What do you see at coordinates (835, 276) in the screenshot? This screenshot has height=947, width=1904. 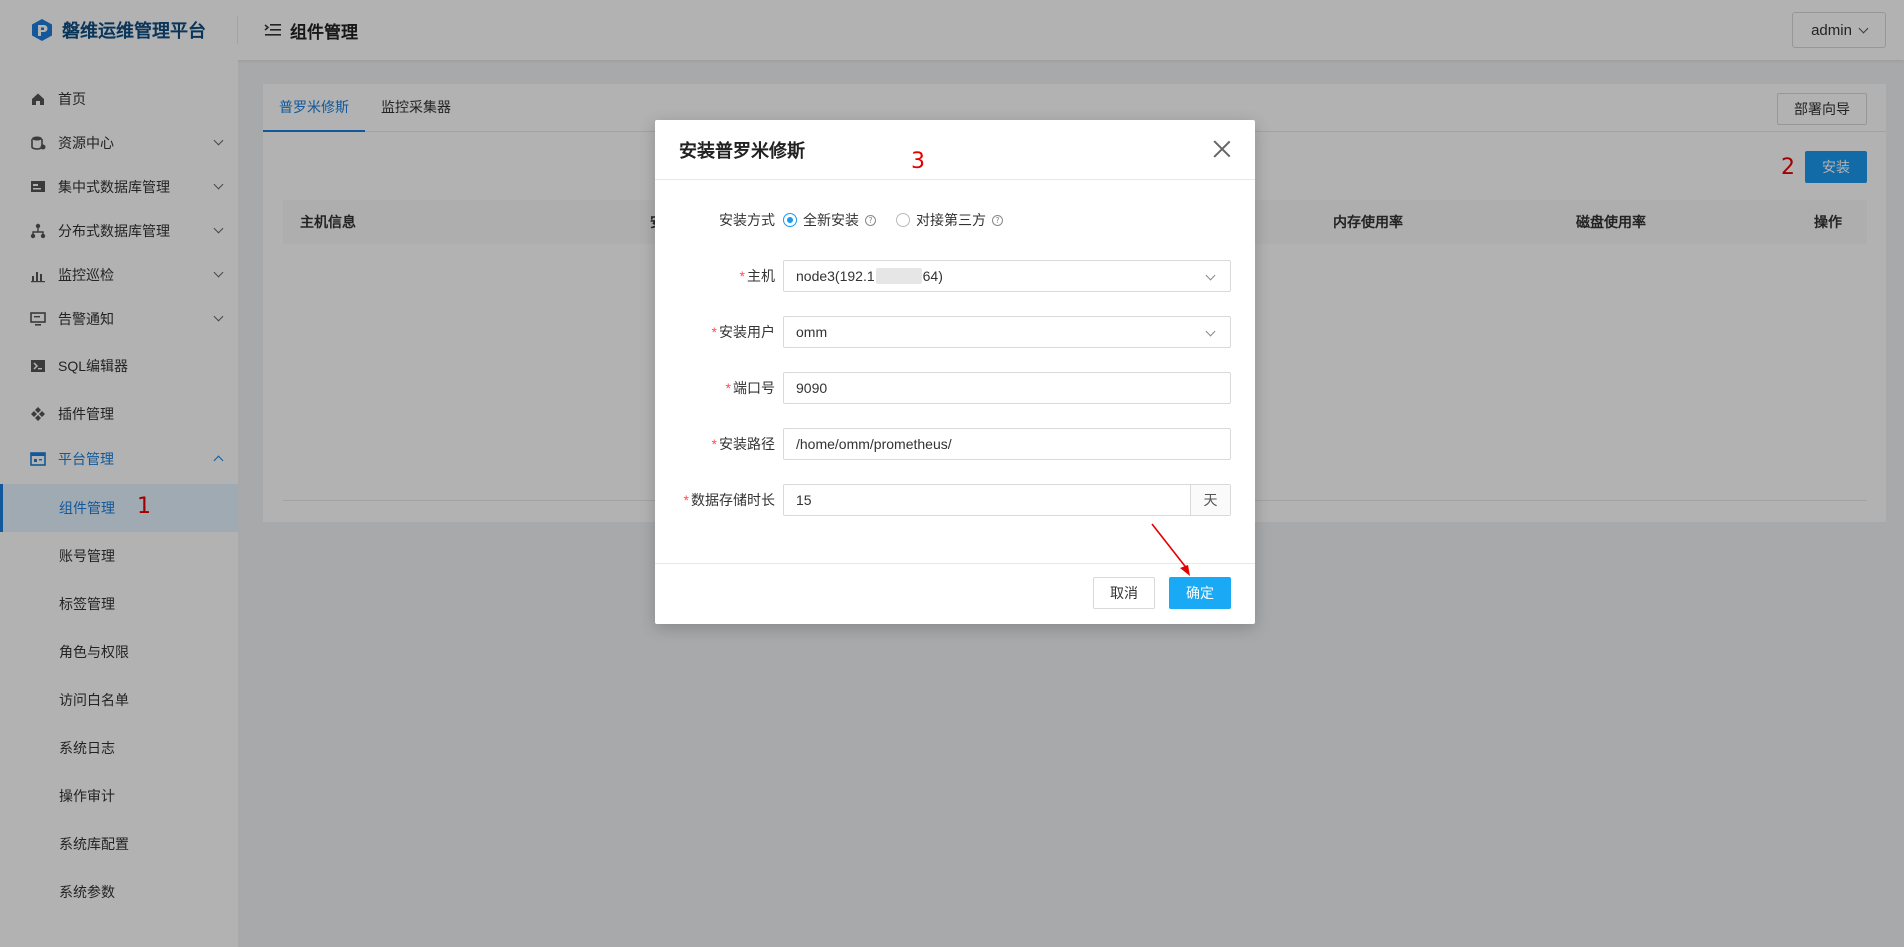 I see `host-value-prefix: node3(192.1` at bounding box center [835, 276].